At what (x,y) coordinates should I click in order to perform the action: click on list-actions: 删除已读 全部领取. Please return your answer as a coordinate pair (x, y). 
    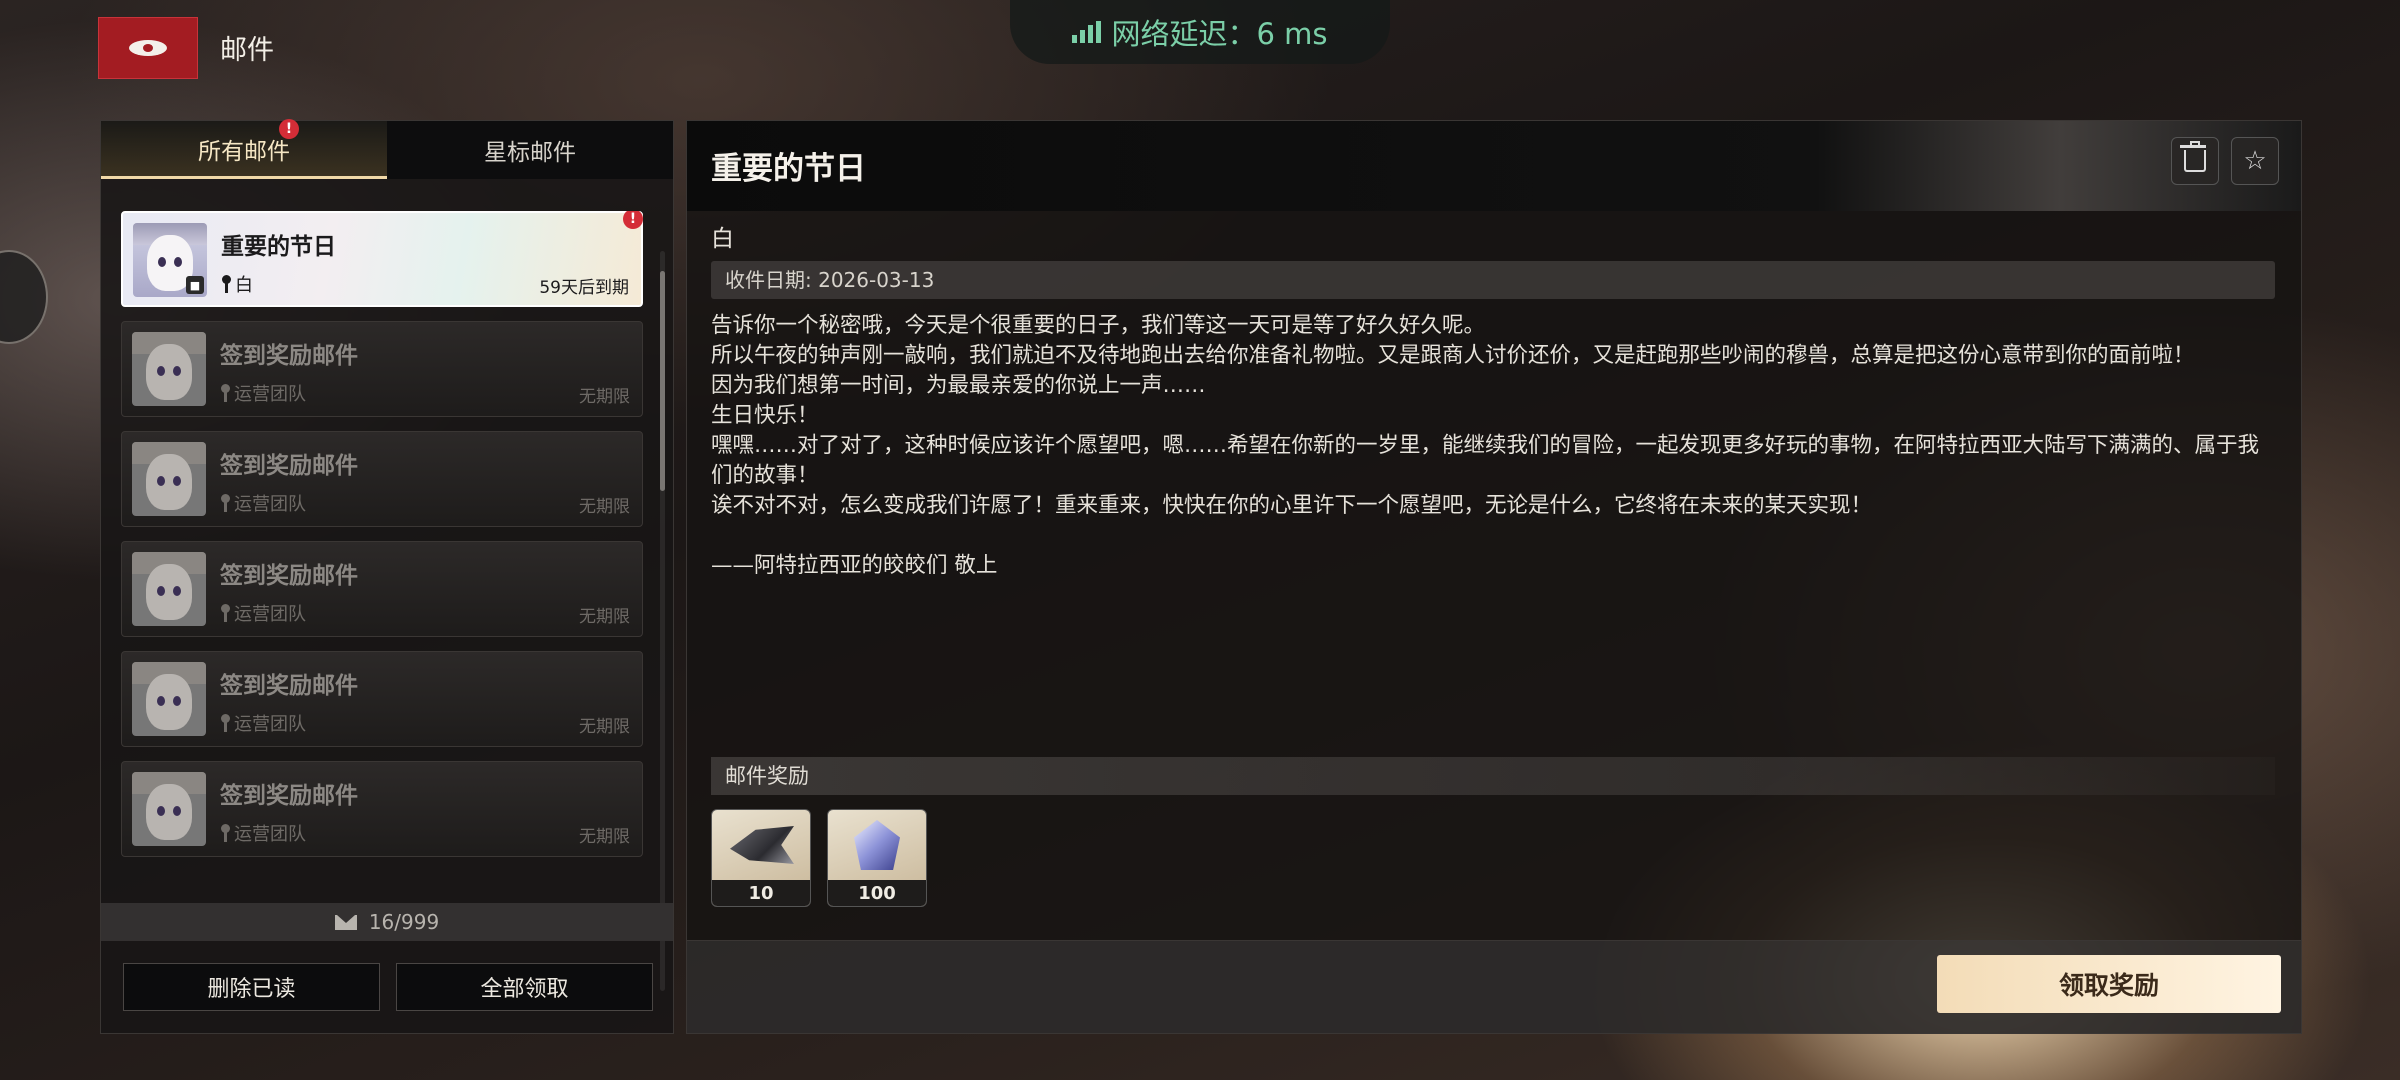
    Looking at the image, I should click on (388, 987).